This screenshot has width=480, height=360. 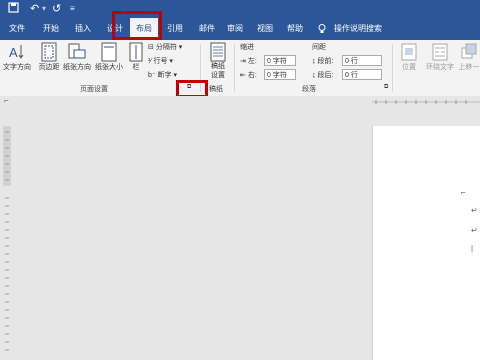 I want to click on columns-icon, so click(x=136, y=52).